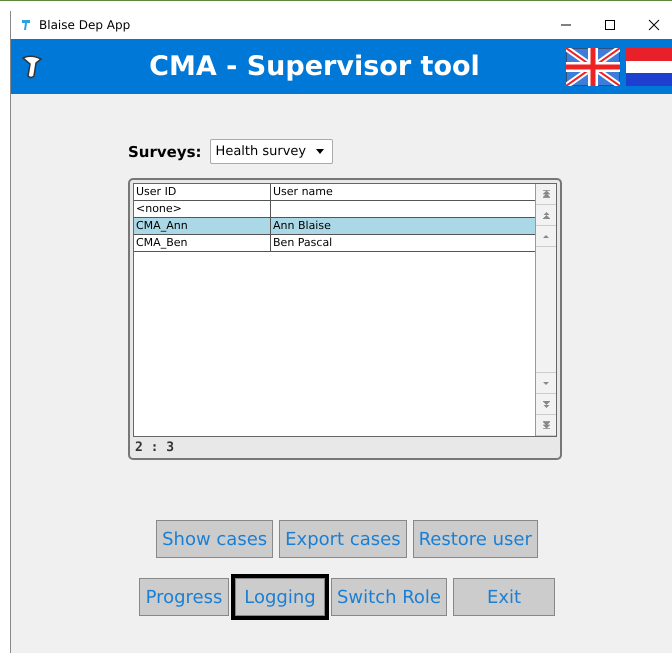 The height and width of the screenshot is (663, 672). What do you see at coordinates (320, 151) in the screenshot?
I see `caret-icon` at bounding box center [320, 151].